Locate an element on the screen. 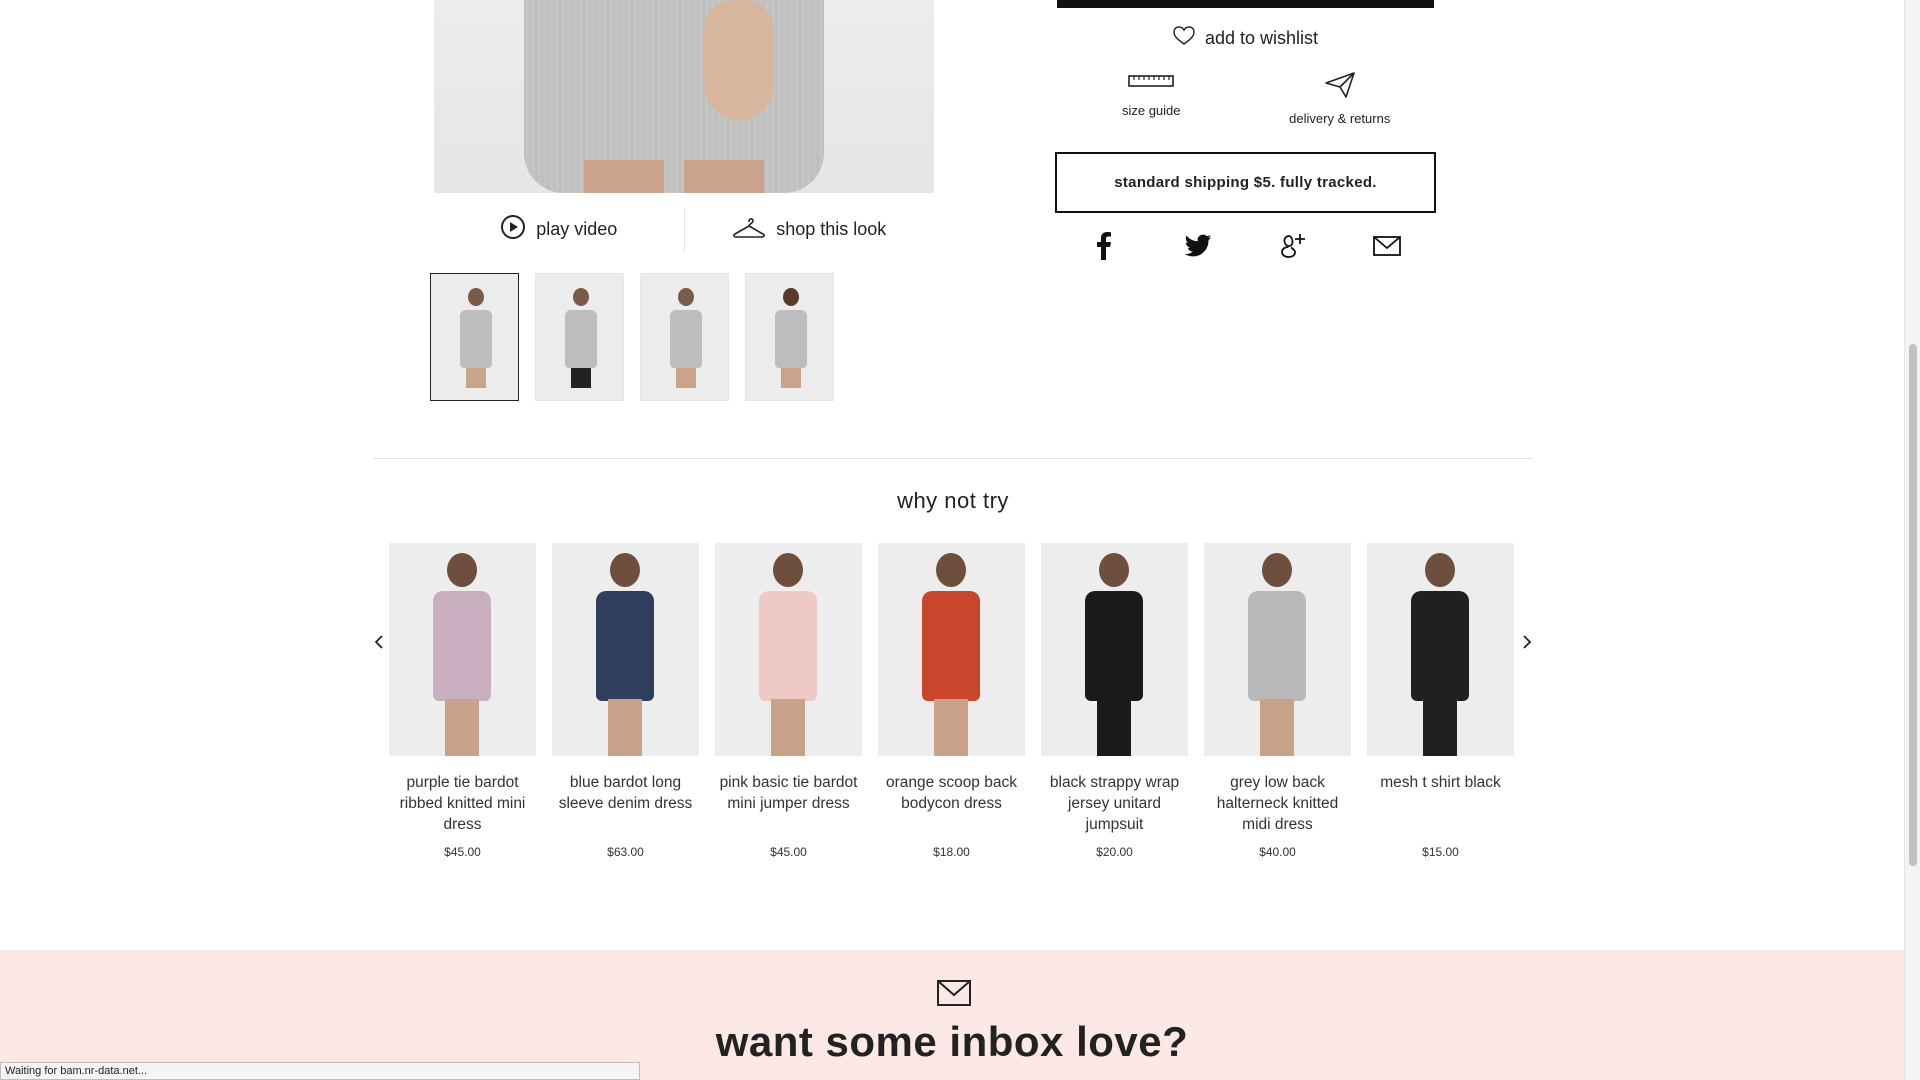  product-price: $15.00 is located at coordinates (1440, 852).